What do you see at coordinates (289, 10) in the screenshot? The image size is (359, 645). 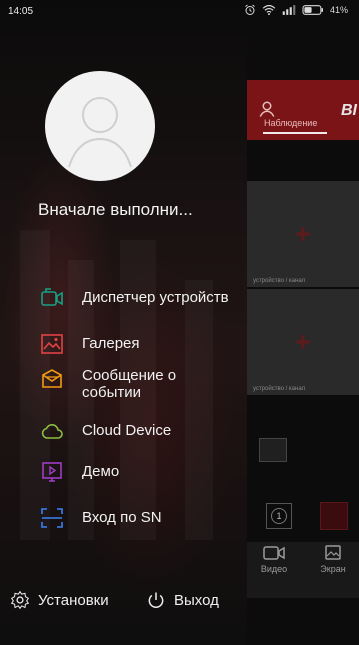 I see `signal-icon` at bounding box center [289, 10].